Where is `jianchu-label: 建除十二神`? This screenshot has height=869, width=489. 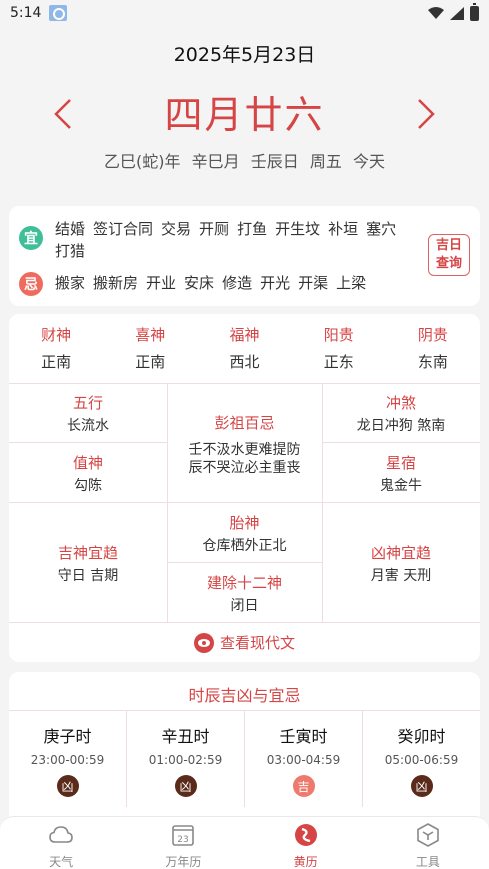 jianchu-label: 建除十二神 is located at coordinates (244, 583).